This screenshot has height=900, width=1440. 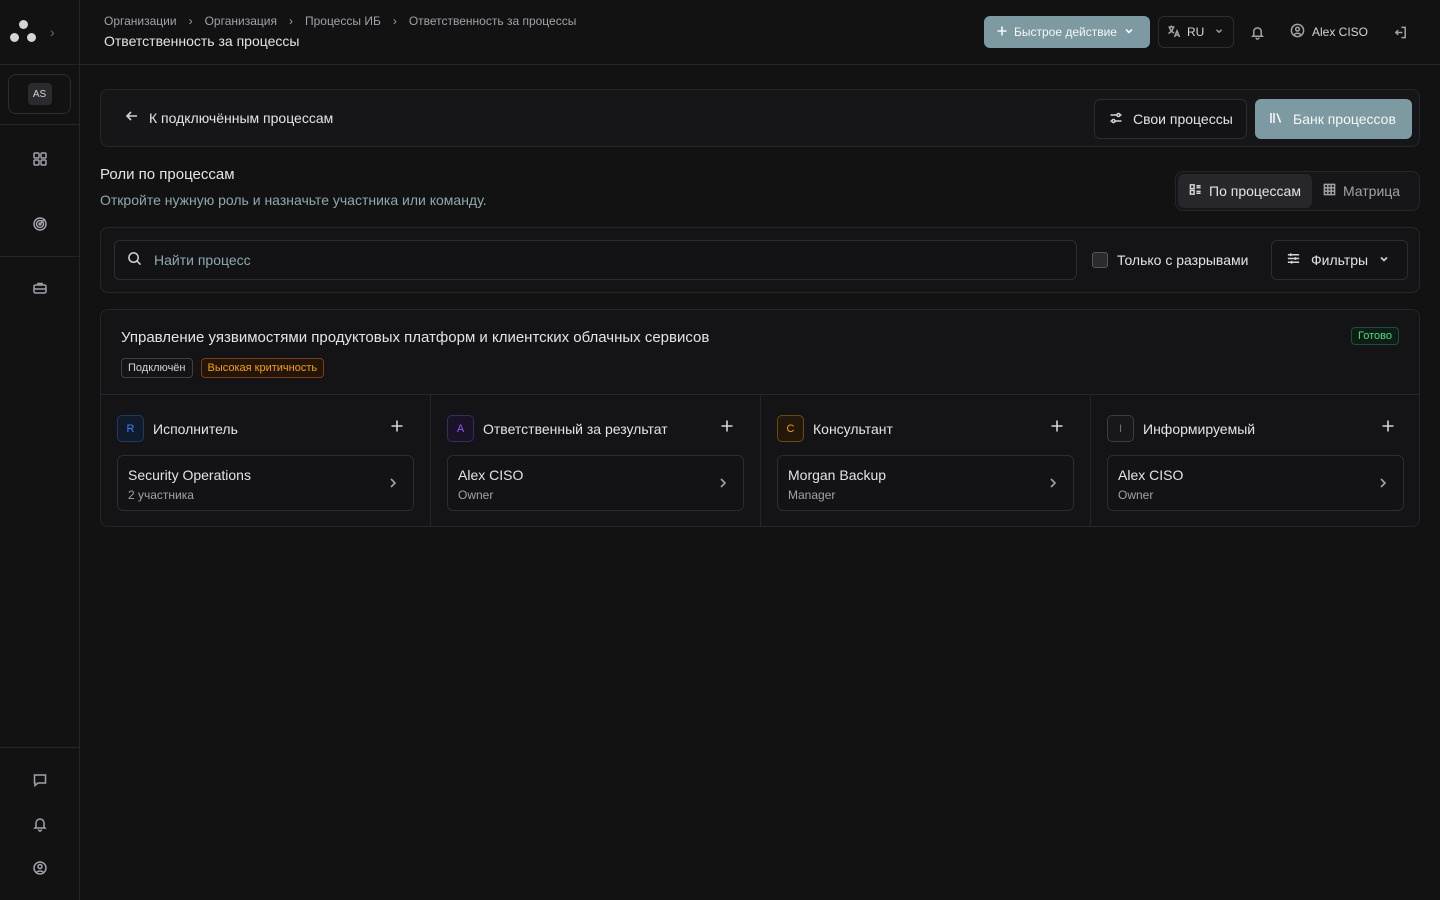 I want to click on view-matrix-tab: Матрица, so click(x=1361, y=191).